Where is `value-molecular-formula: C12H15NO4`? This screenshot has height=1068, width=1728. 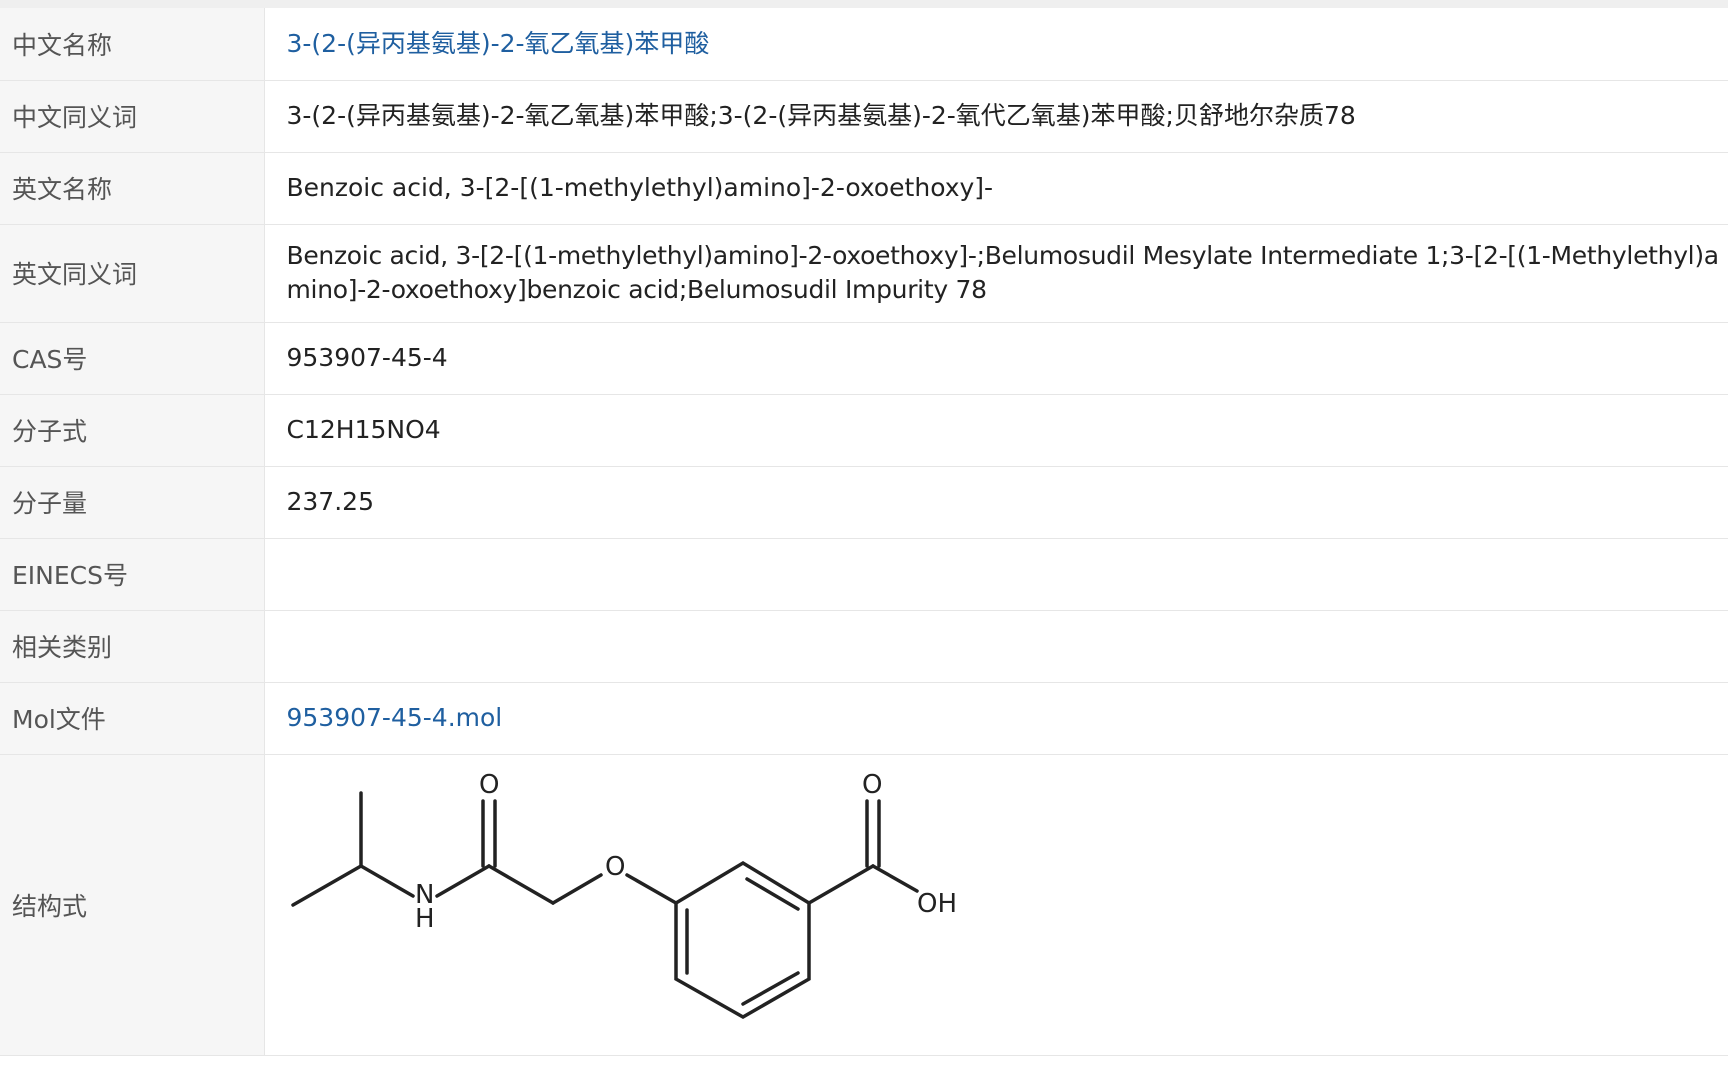
value-molecular-formula: C12H15NO4 is located at coordinates (996, 430).